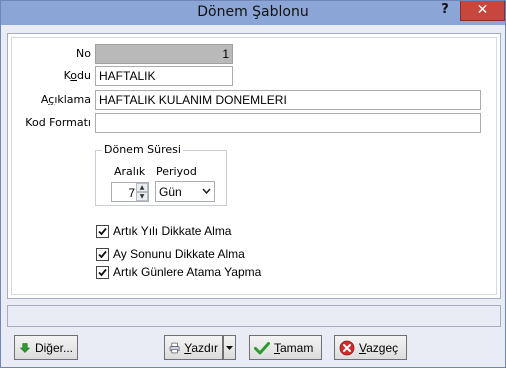 This screenshot has height=368, width=506. I want to click on red-x-circle-icon, so click(347, 347).